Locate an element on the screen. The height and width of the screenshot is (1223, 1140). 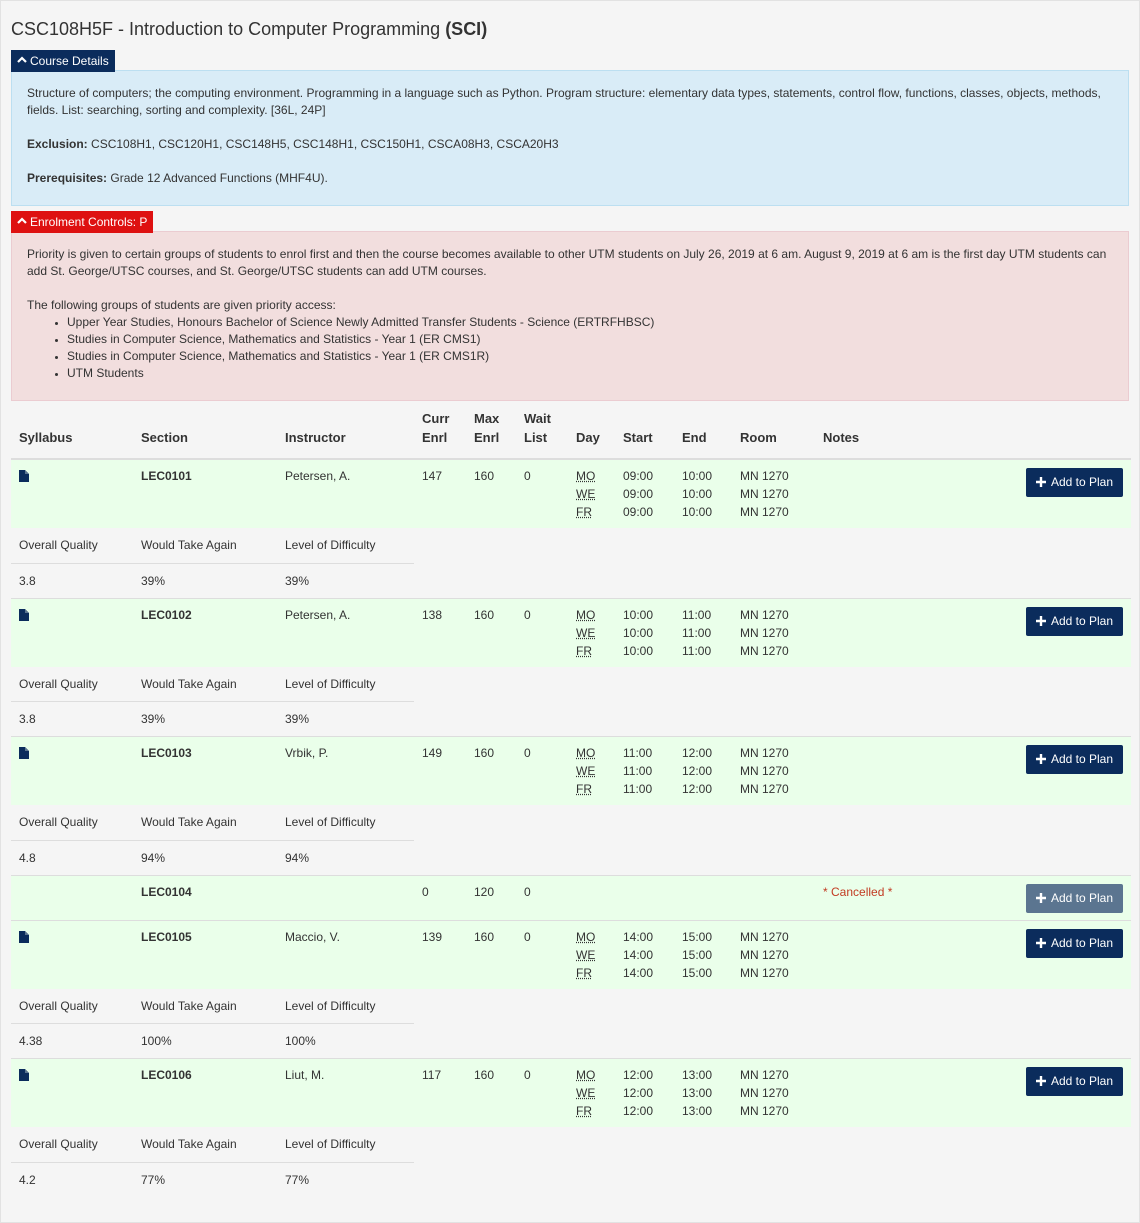
max-enrolment: 120 is located at coordinates (491, 897).